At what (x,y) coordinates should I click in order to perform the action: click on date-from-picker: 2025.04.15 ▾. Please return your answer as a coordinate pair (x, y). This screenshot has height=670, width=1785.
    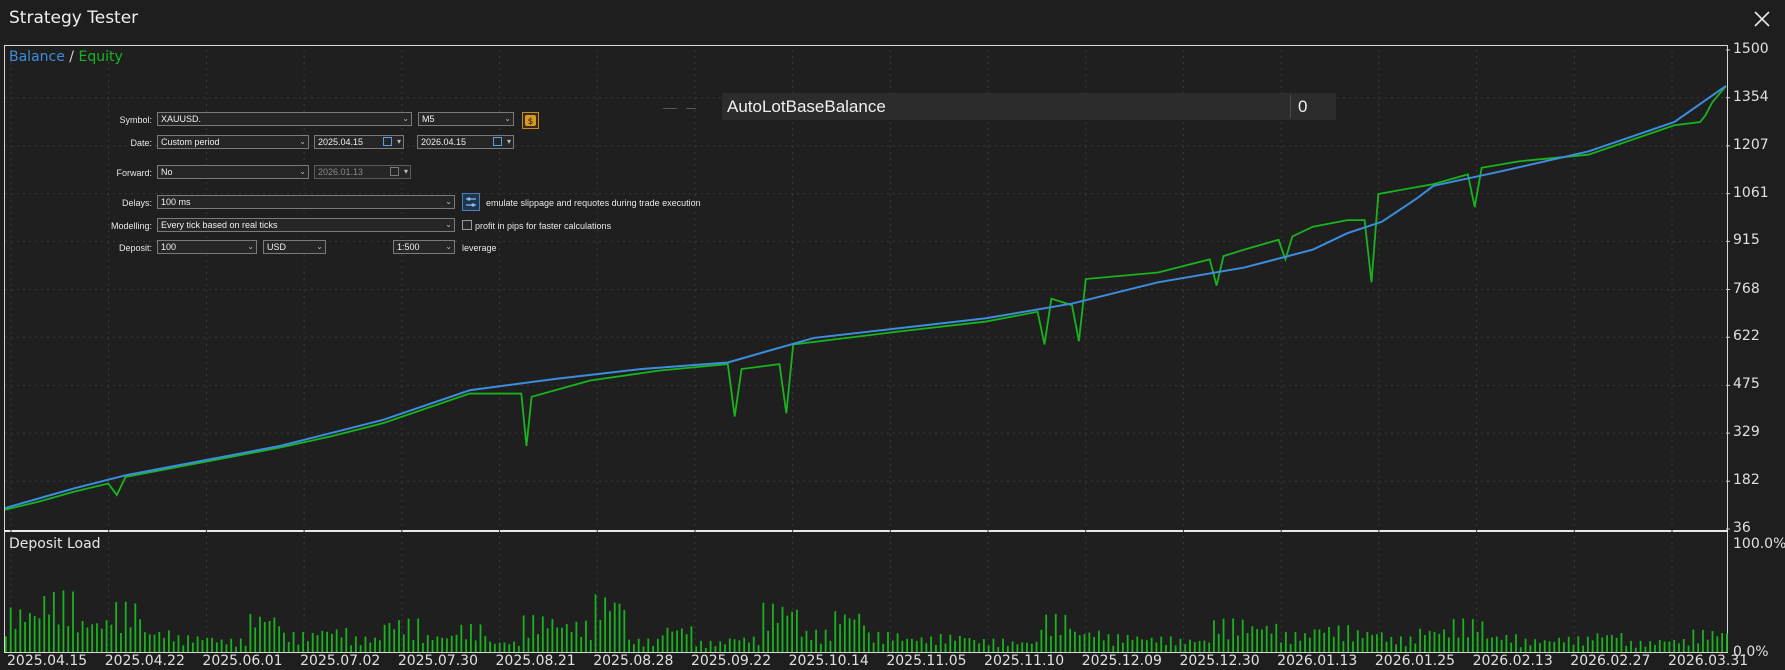
    Looking at the image, I should click on (359, 142).